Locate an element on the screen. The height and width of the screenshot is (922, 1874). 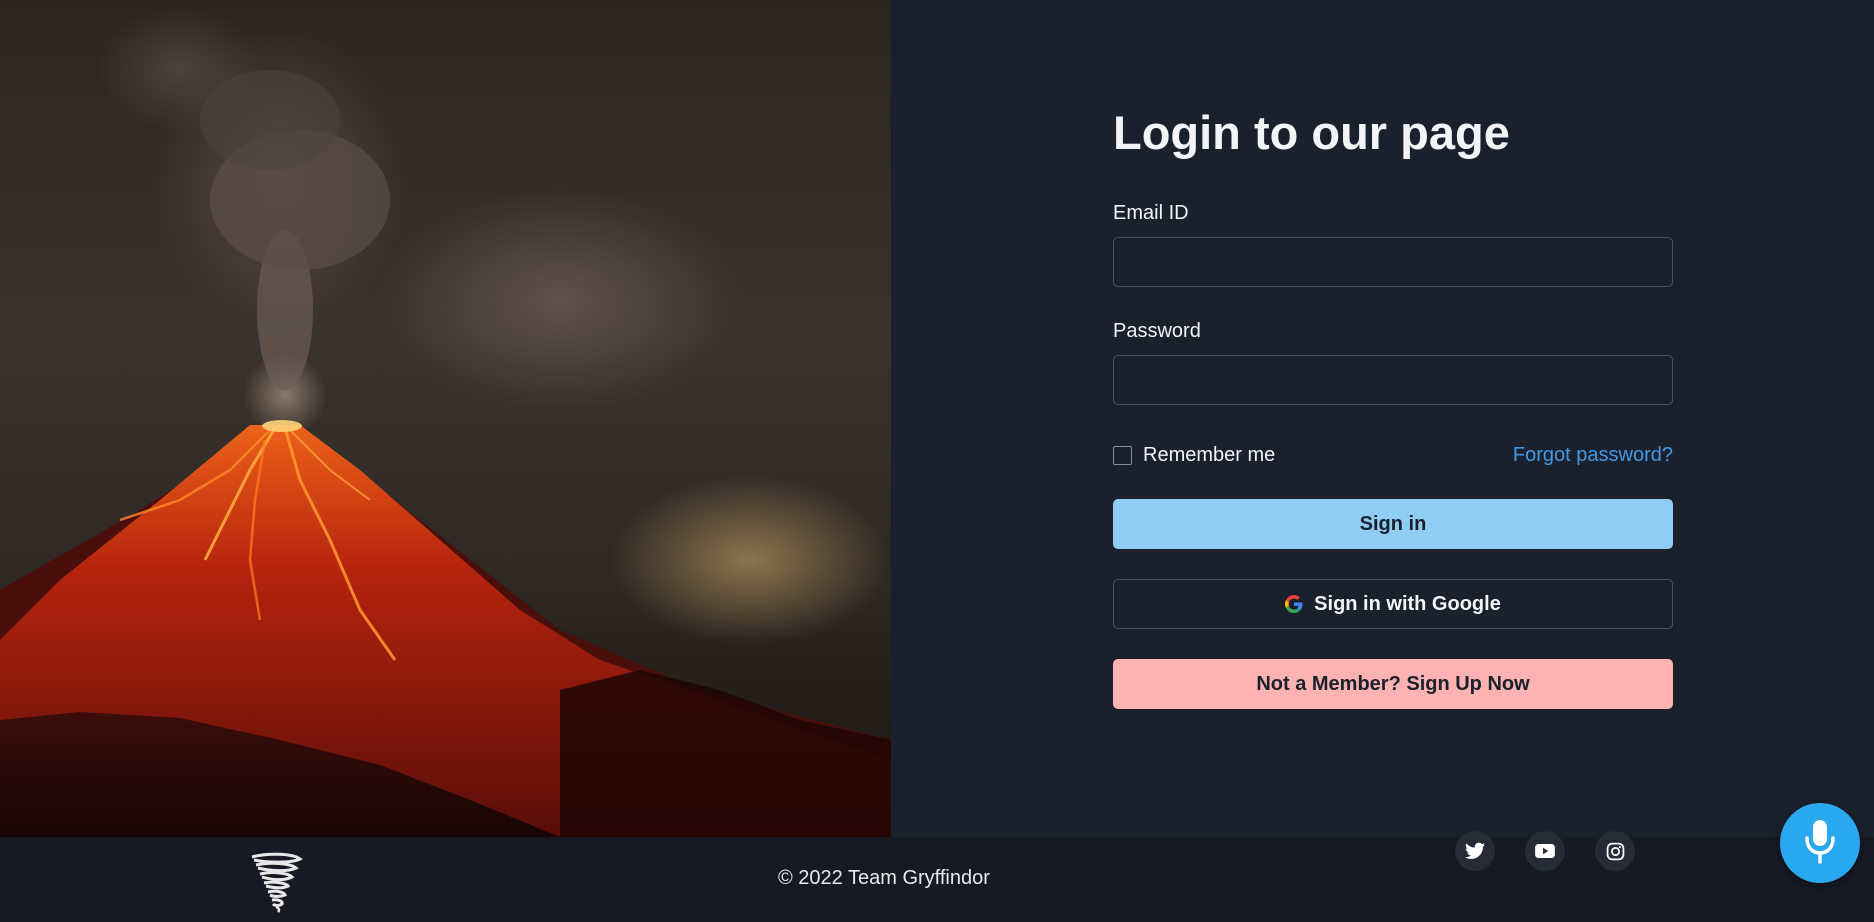
google-sign-in-button: Sign in with Google is located at coordinates (1393, 604).